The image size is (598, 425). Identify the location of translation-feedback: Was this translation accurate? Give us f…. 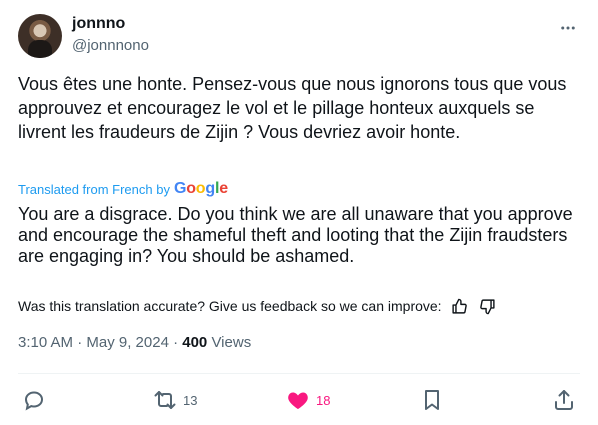
(258, 306).